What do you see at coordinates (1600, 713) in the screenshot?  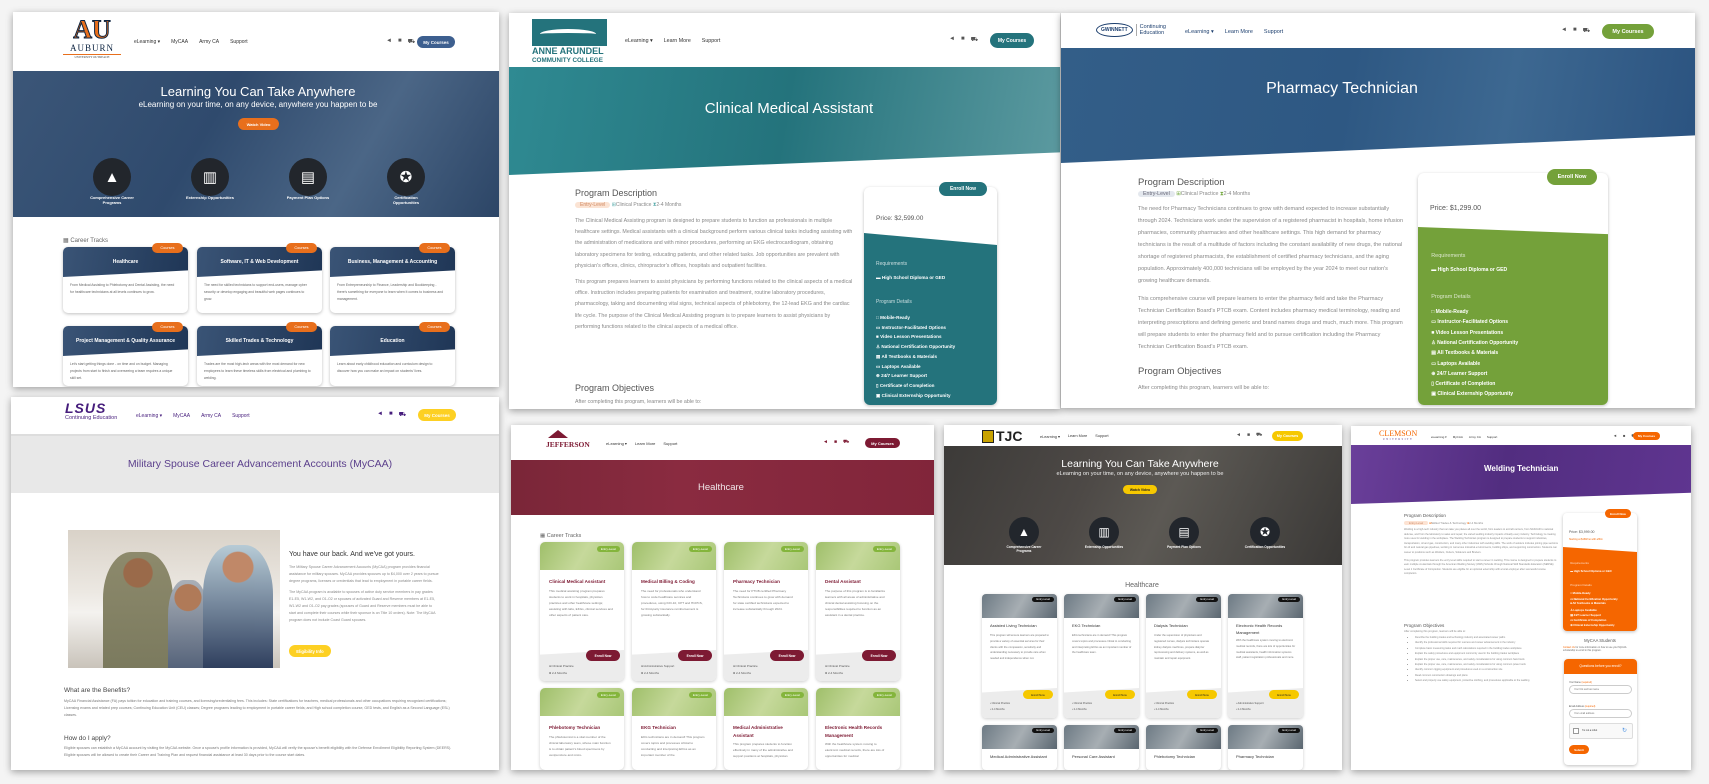 I see `email-input` at bounding box center [1600, 713].